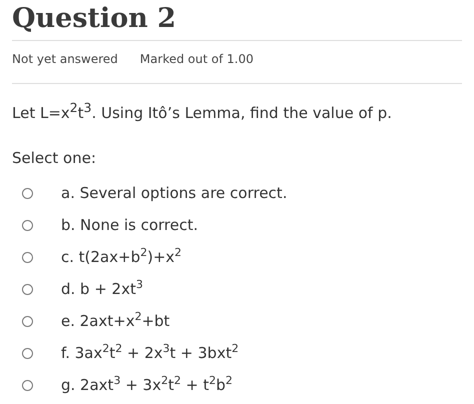 This screenshot has width=474, height=404. I want to click on option-label: b. None is correct., so click(129, 225).